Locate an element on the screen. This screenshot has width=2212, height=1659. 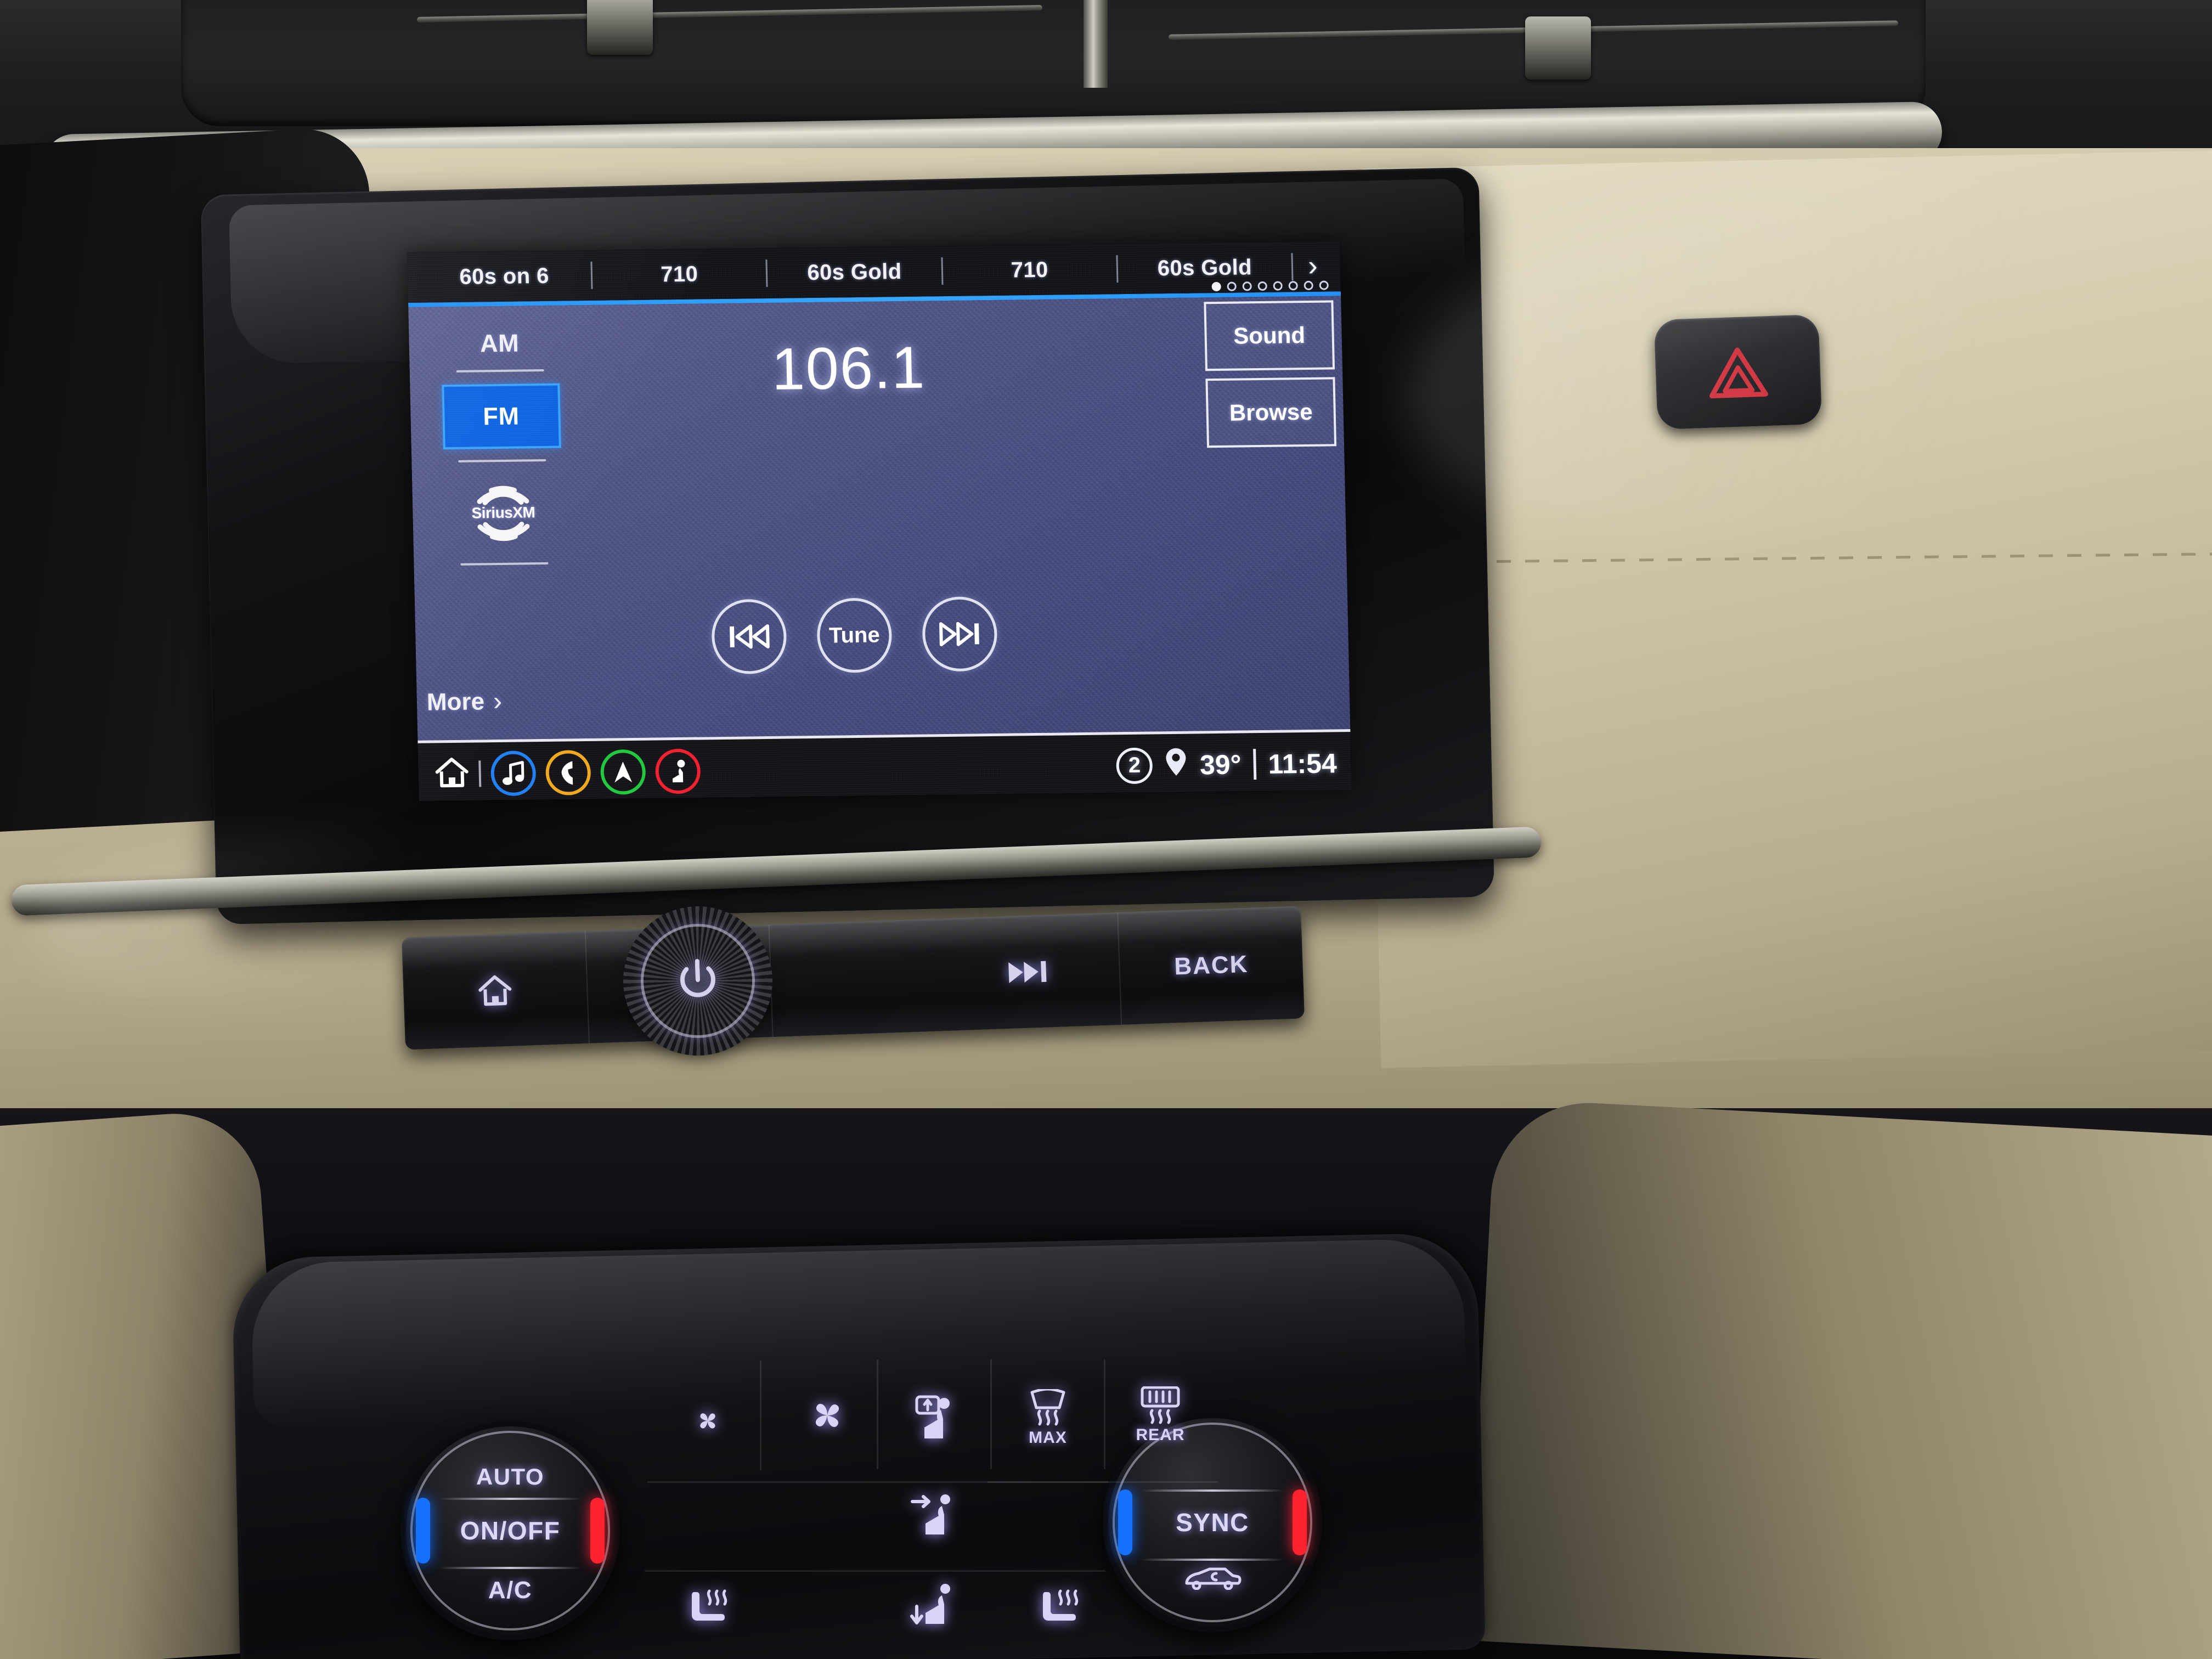
more-label: More is located at coordinates (455, 701).